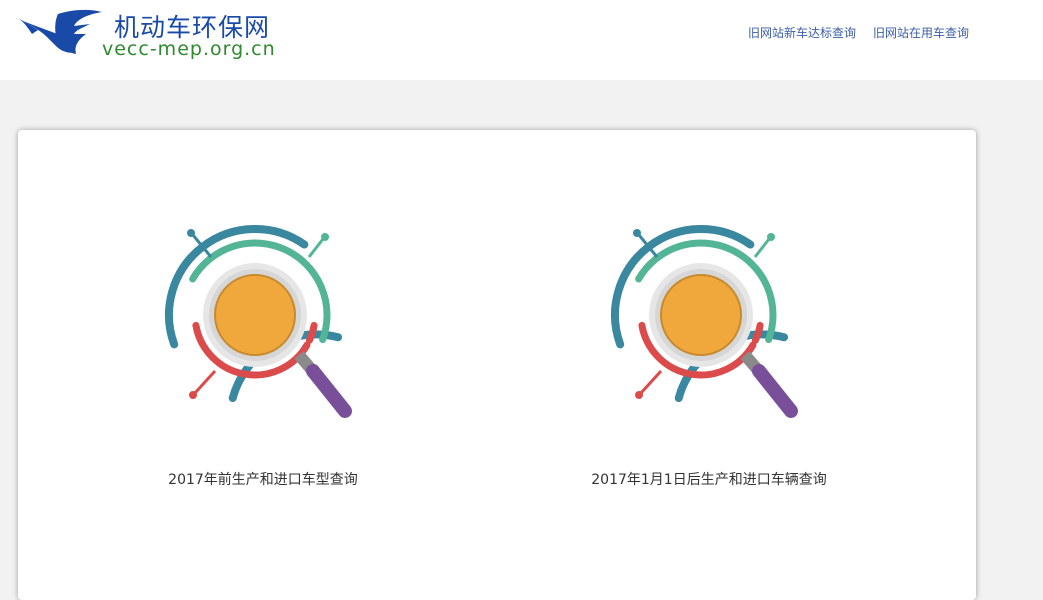 The image size is (1043, 600). What do you see at coordinates (709, 480) in the screenshot?
I see `query-option-label: 2017年1月1日后生产和进口车辆查询` at bounding box center [709, 480].